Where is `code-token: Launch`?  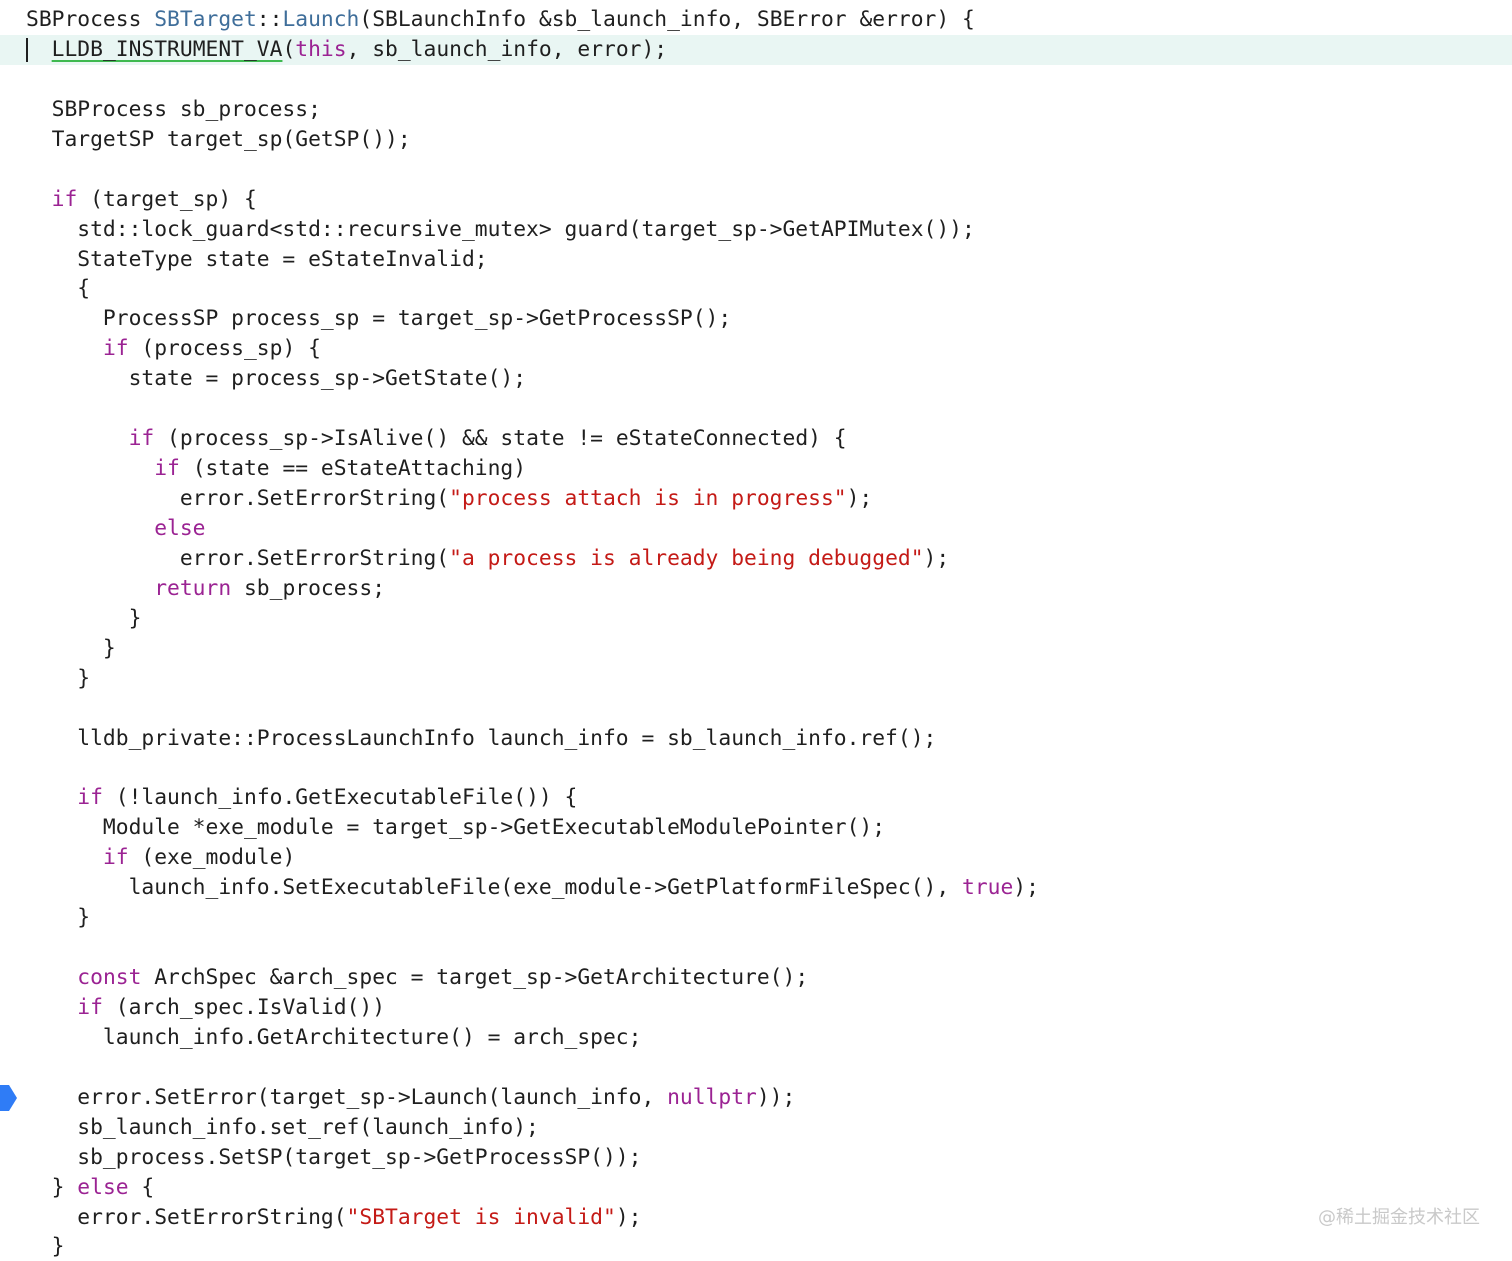
code-token: Launch is located at coordinates (321, 19).